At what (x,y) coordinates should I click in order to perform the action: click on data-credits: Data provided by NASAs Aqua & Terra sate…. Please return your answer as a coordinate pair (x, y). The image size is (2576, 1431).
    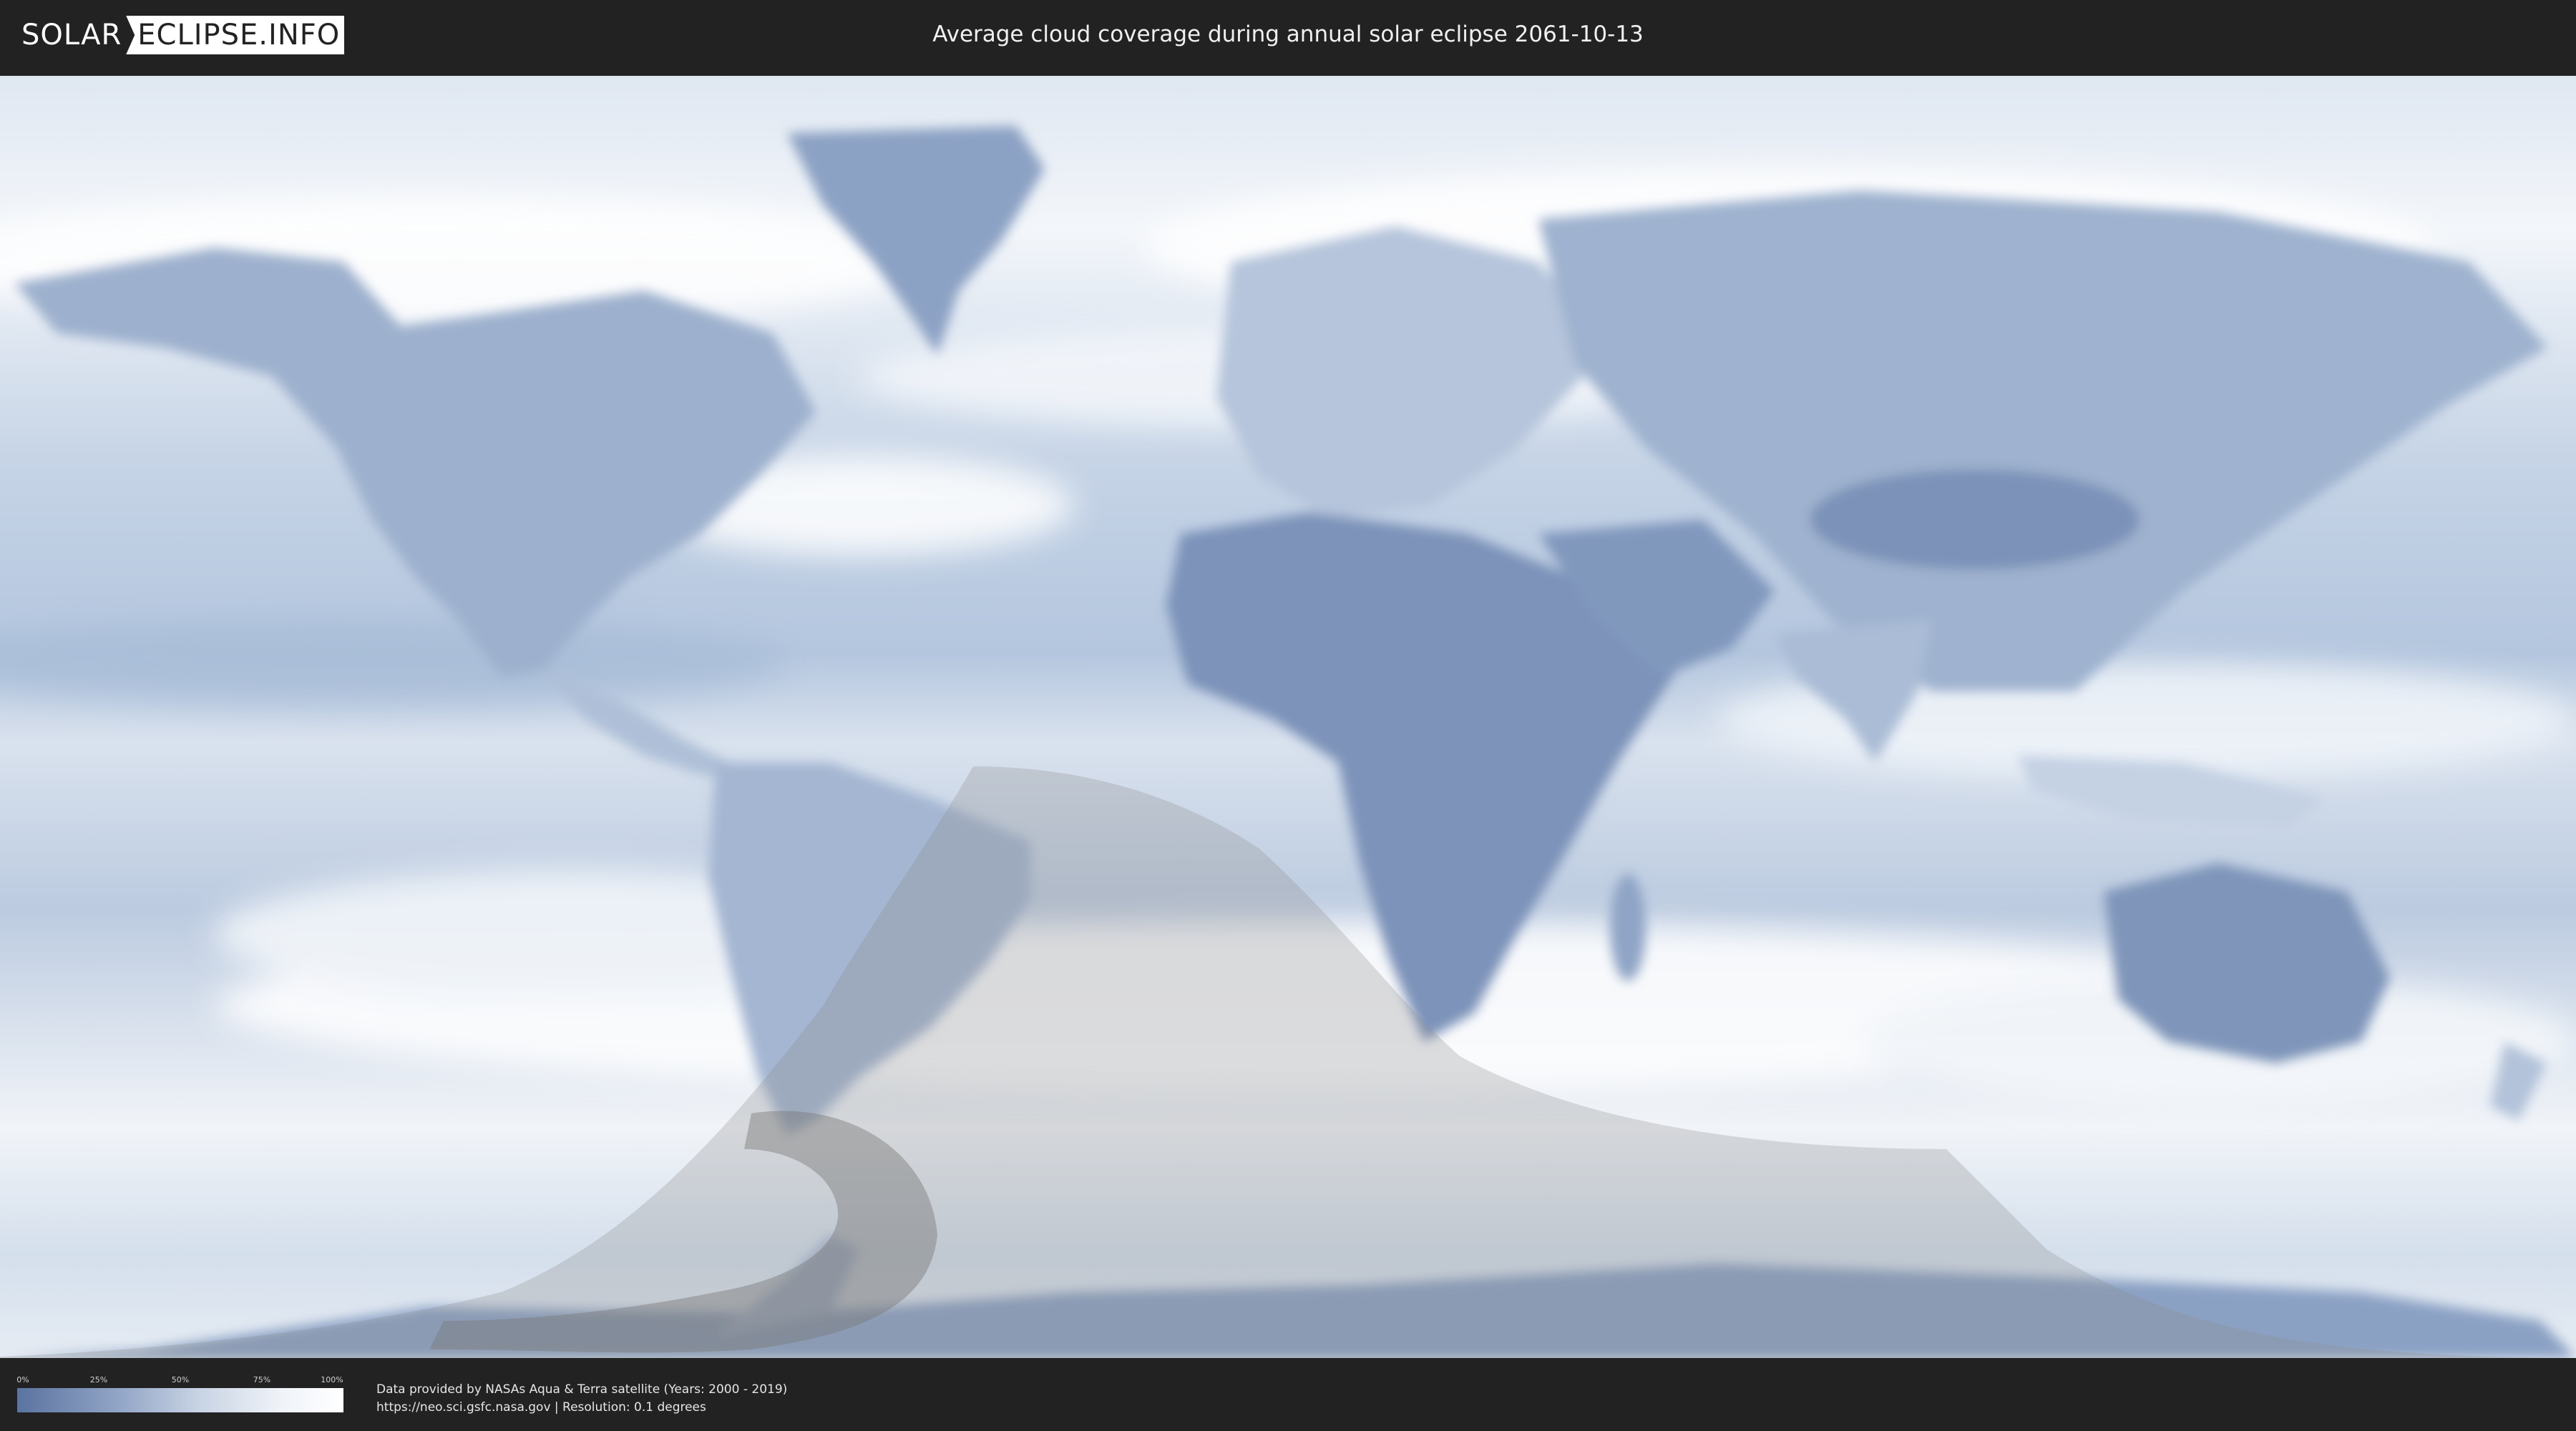
    Looking at the image, I should click on (581, 1399).